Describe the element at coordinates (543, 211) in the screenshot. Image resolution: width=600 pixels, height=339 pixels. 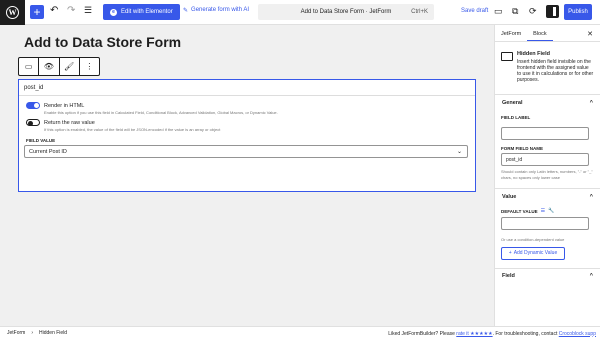
I see `database-icon: ☰` at that location.